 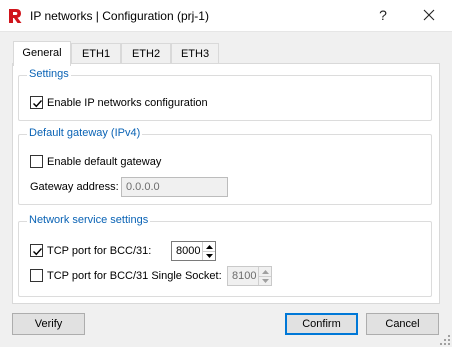 I want to click on tab-general: General, so click(x=42, y=53).